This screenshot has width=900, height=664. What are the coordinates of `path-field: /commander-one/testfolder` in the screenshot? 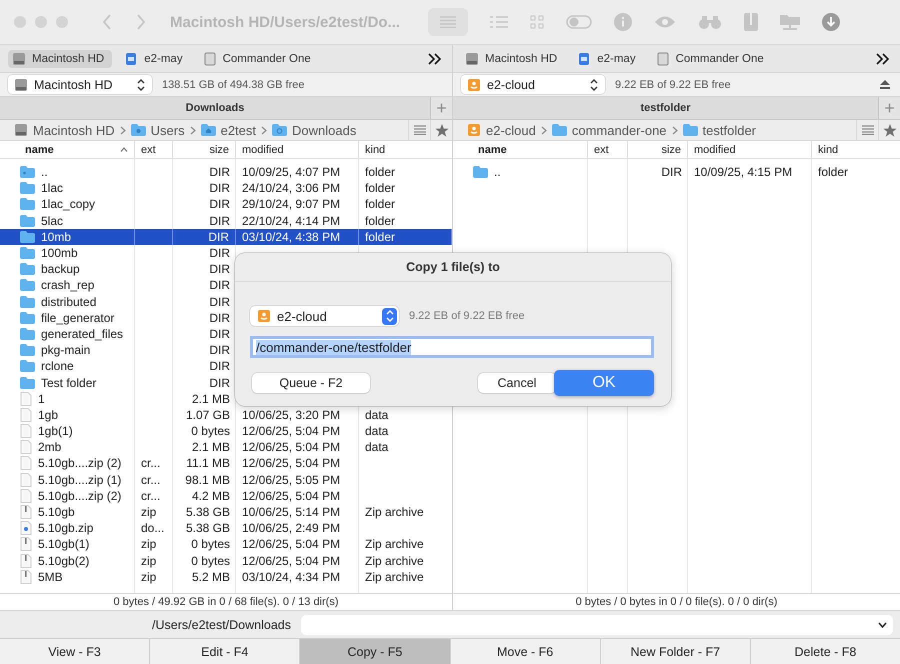 It's located at (452, 347).